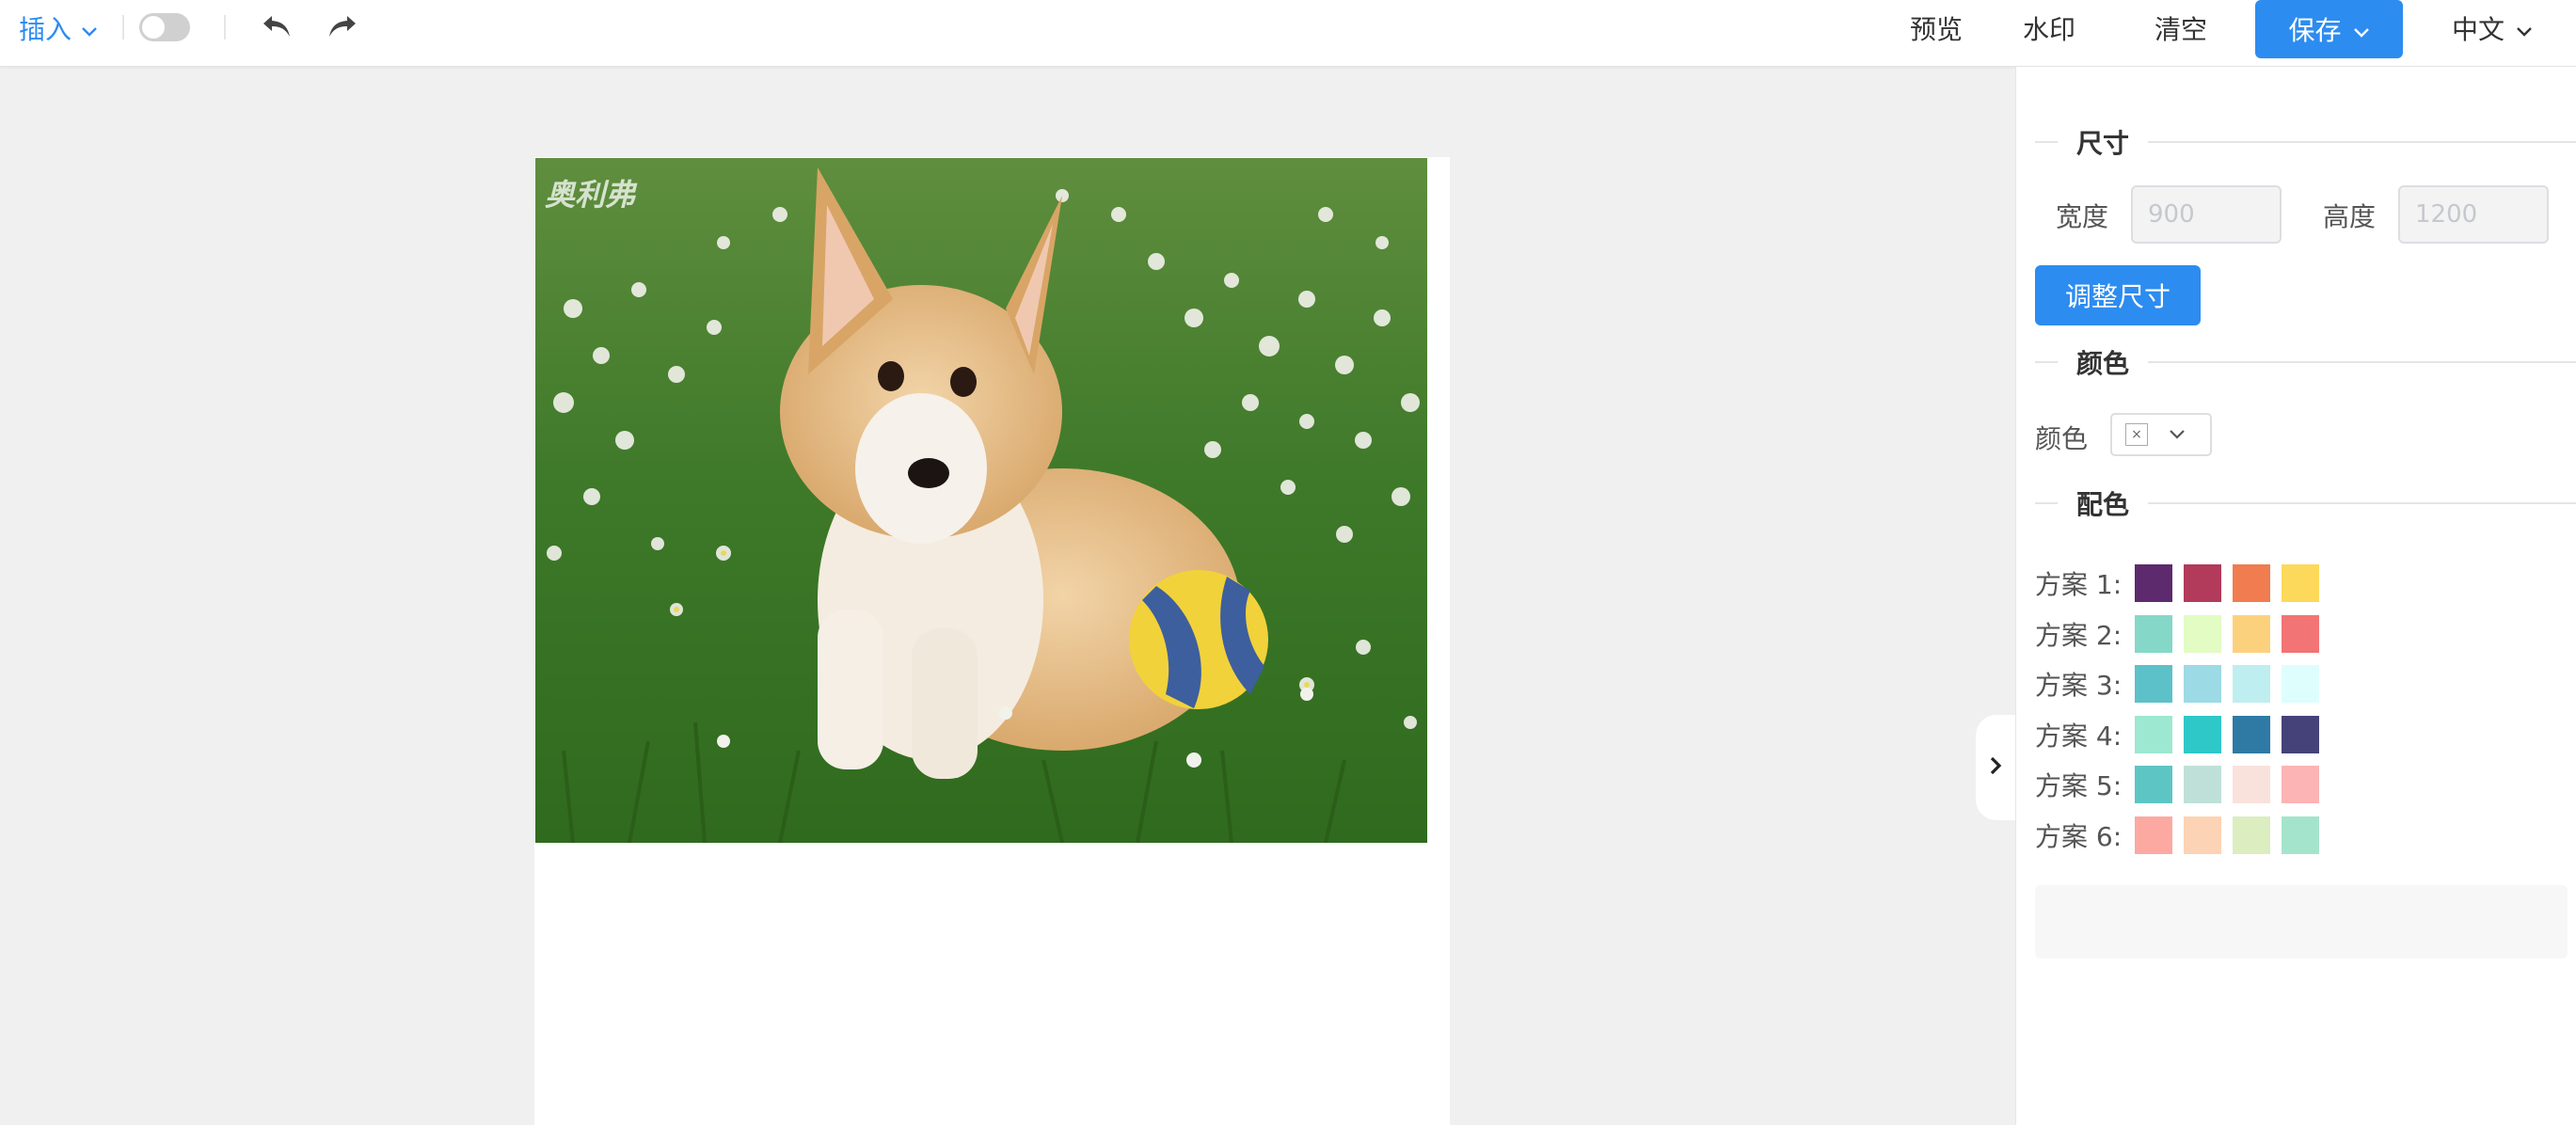 The width and height of the screenshot is (2576, 1125). What do you see at coordinates (2182, 784) in the screenshot?
I see `palette-scheme-row: 方案 5:` at bounding box center [2182, 784].